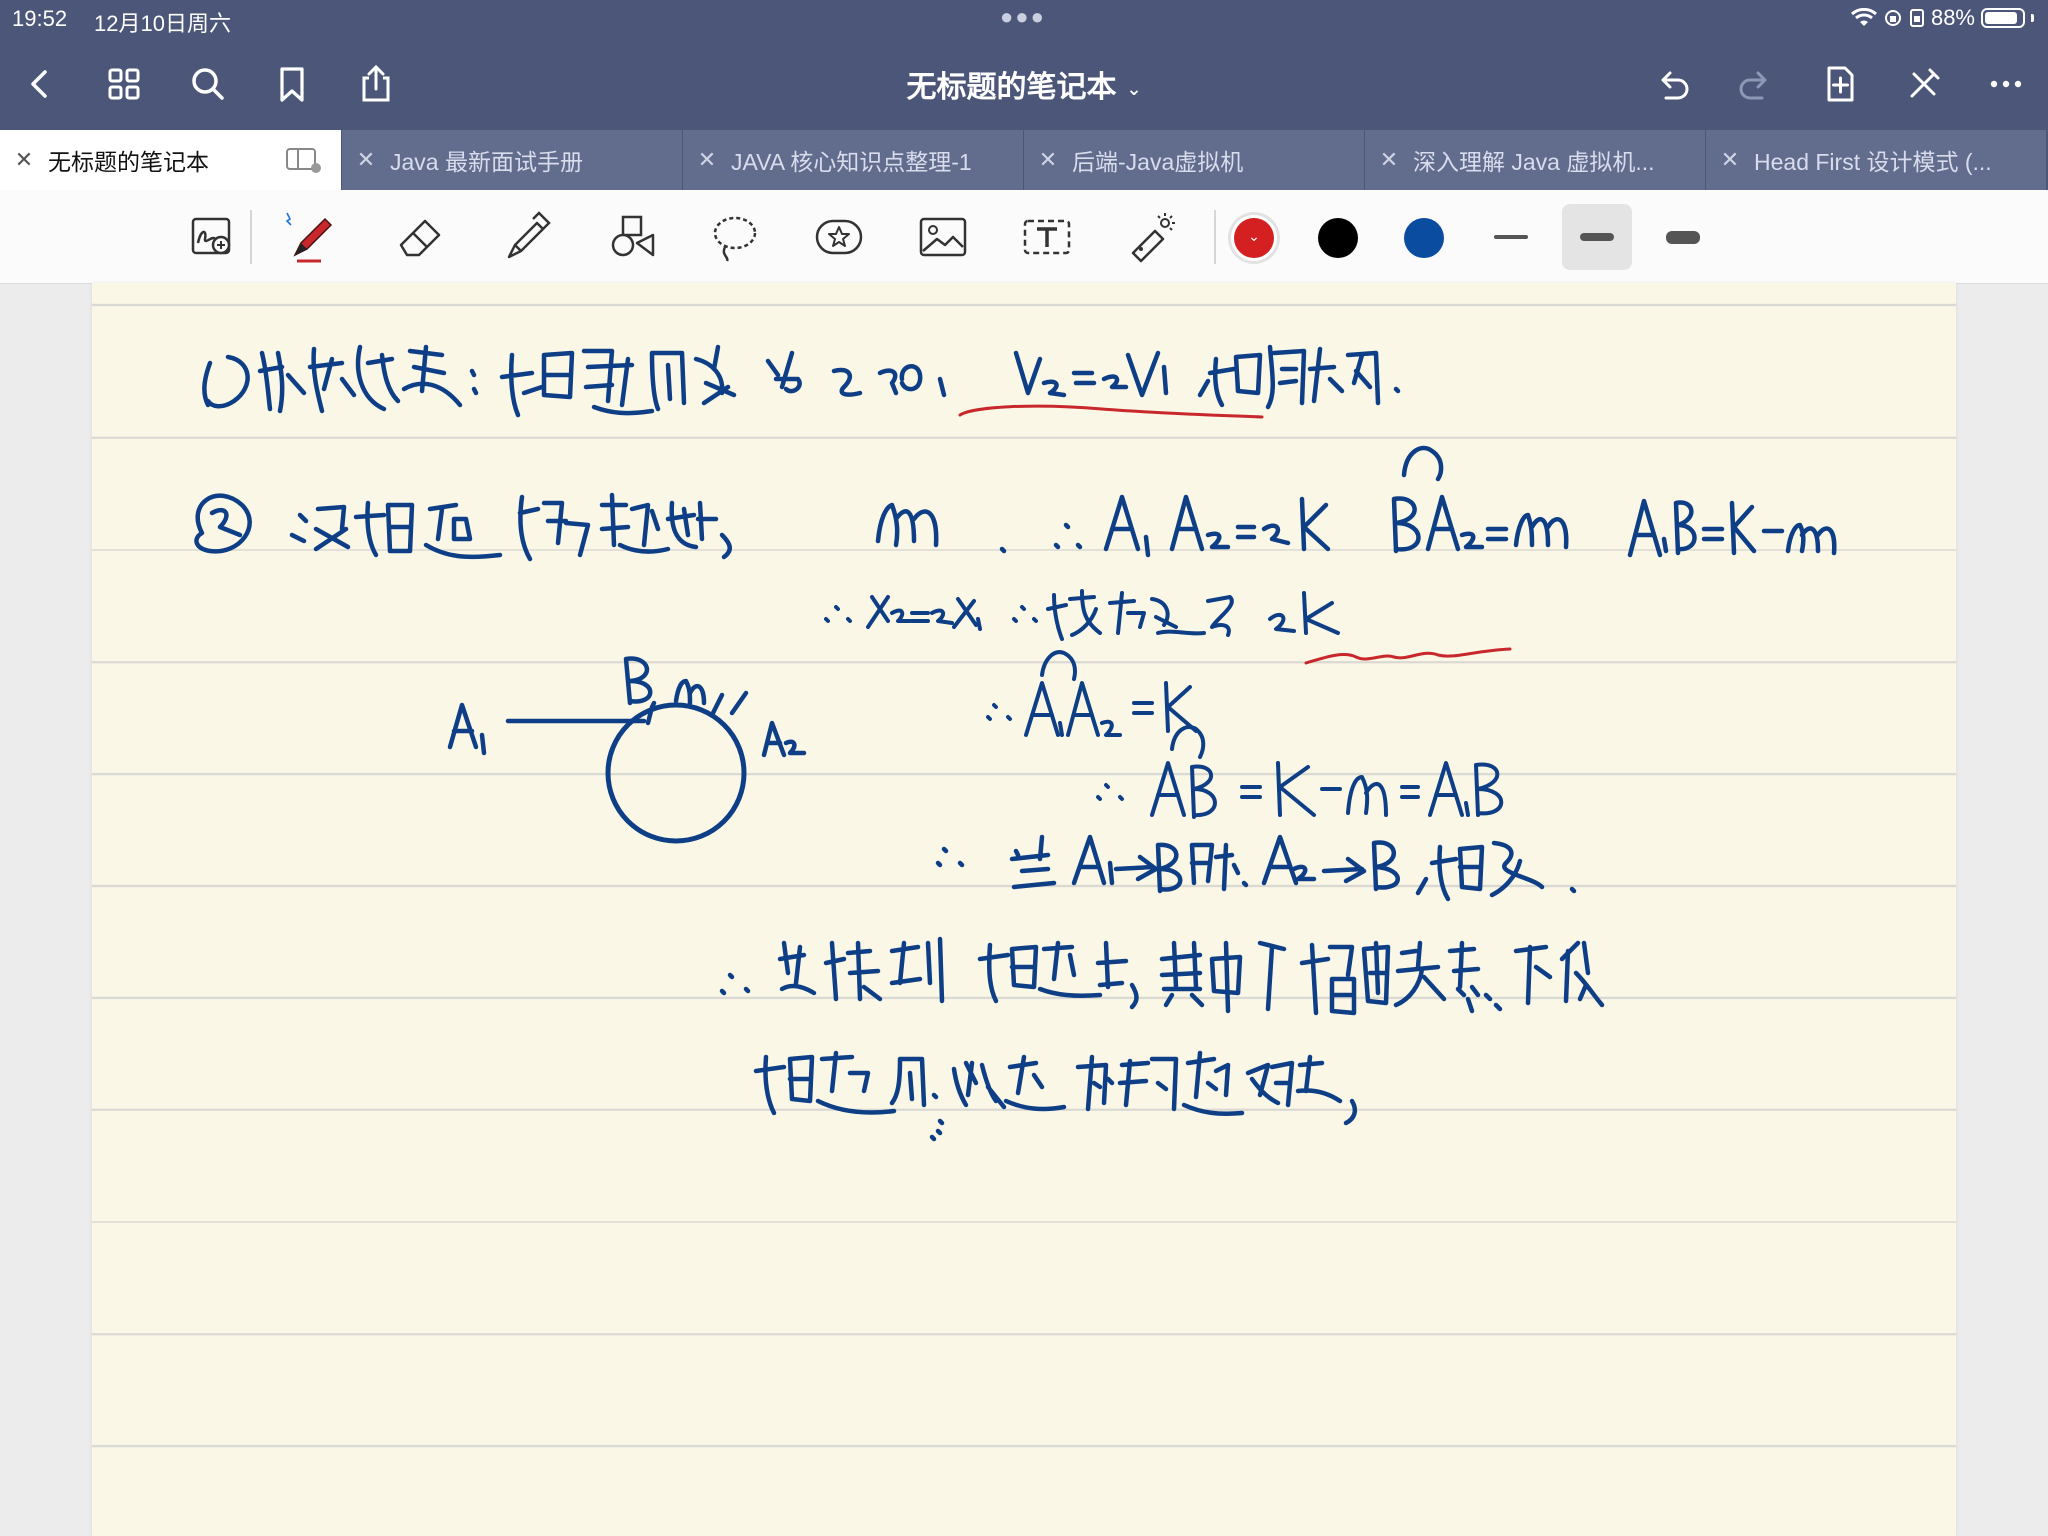 The width and height of the screenshot is (2048, 1536). I want to click on status-bar: 19:52 12月10日周六 ●●● 88%, so click(1024, 19).